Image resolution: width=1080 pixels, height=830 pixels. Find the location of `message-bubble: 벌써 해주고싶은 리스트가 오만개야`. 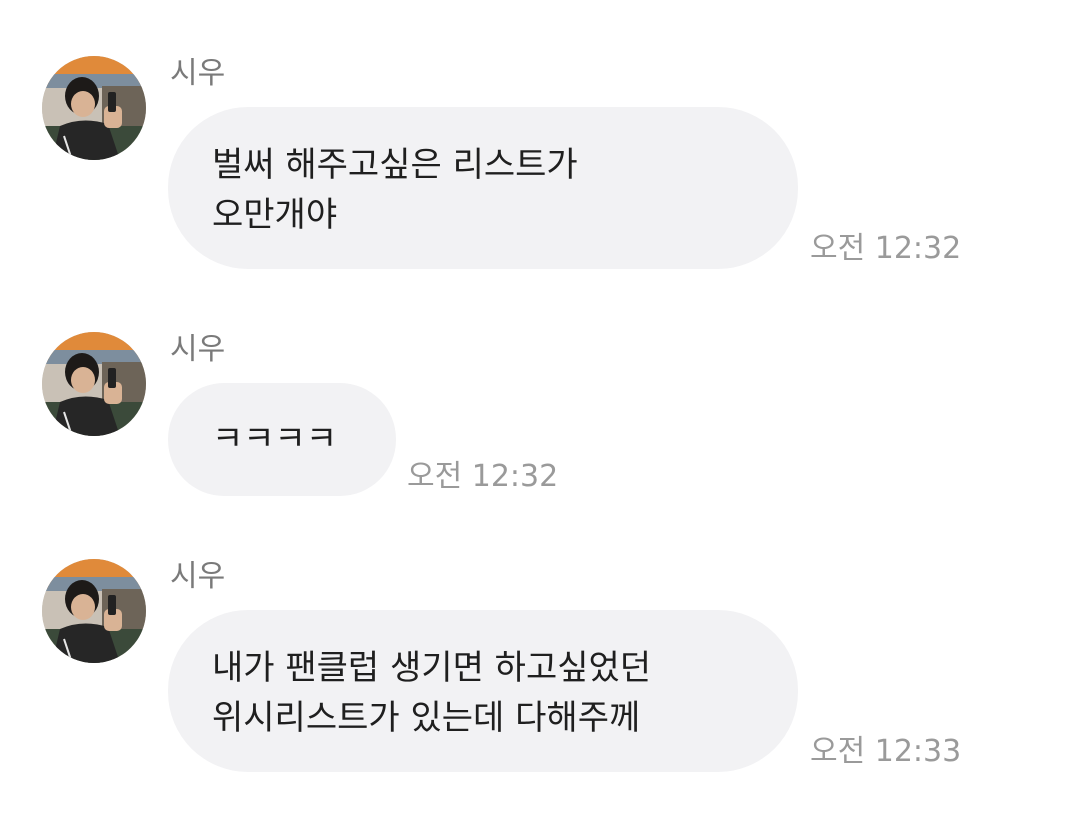

message-bubble: 벌써 해주고싶은 리스트가 오만개야 is located at coordinates (483, 188).